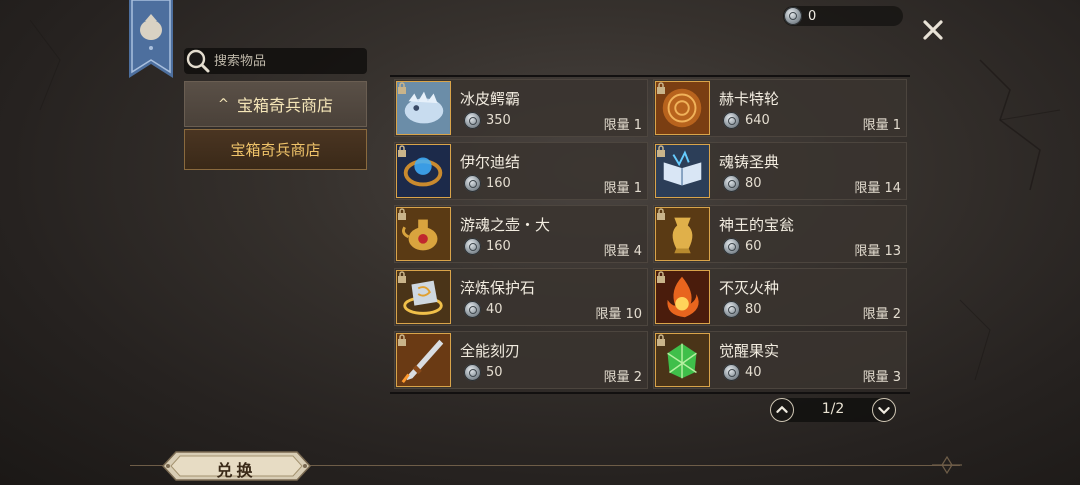 This screenshot has width=1080, height=485. I want to click on shop-item: 伊尔迪结 160 限量 1, so click(521, 171).